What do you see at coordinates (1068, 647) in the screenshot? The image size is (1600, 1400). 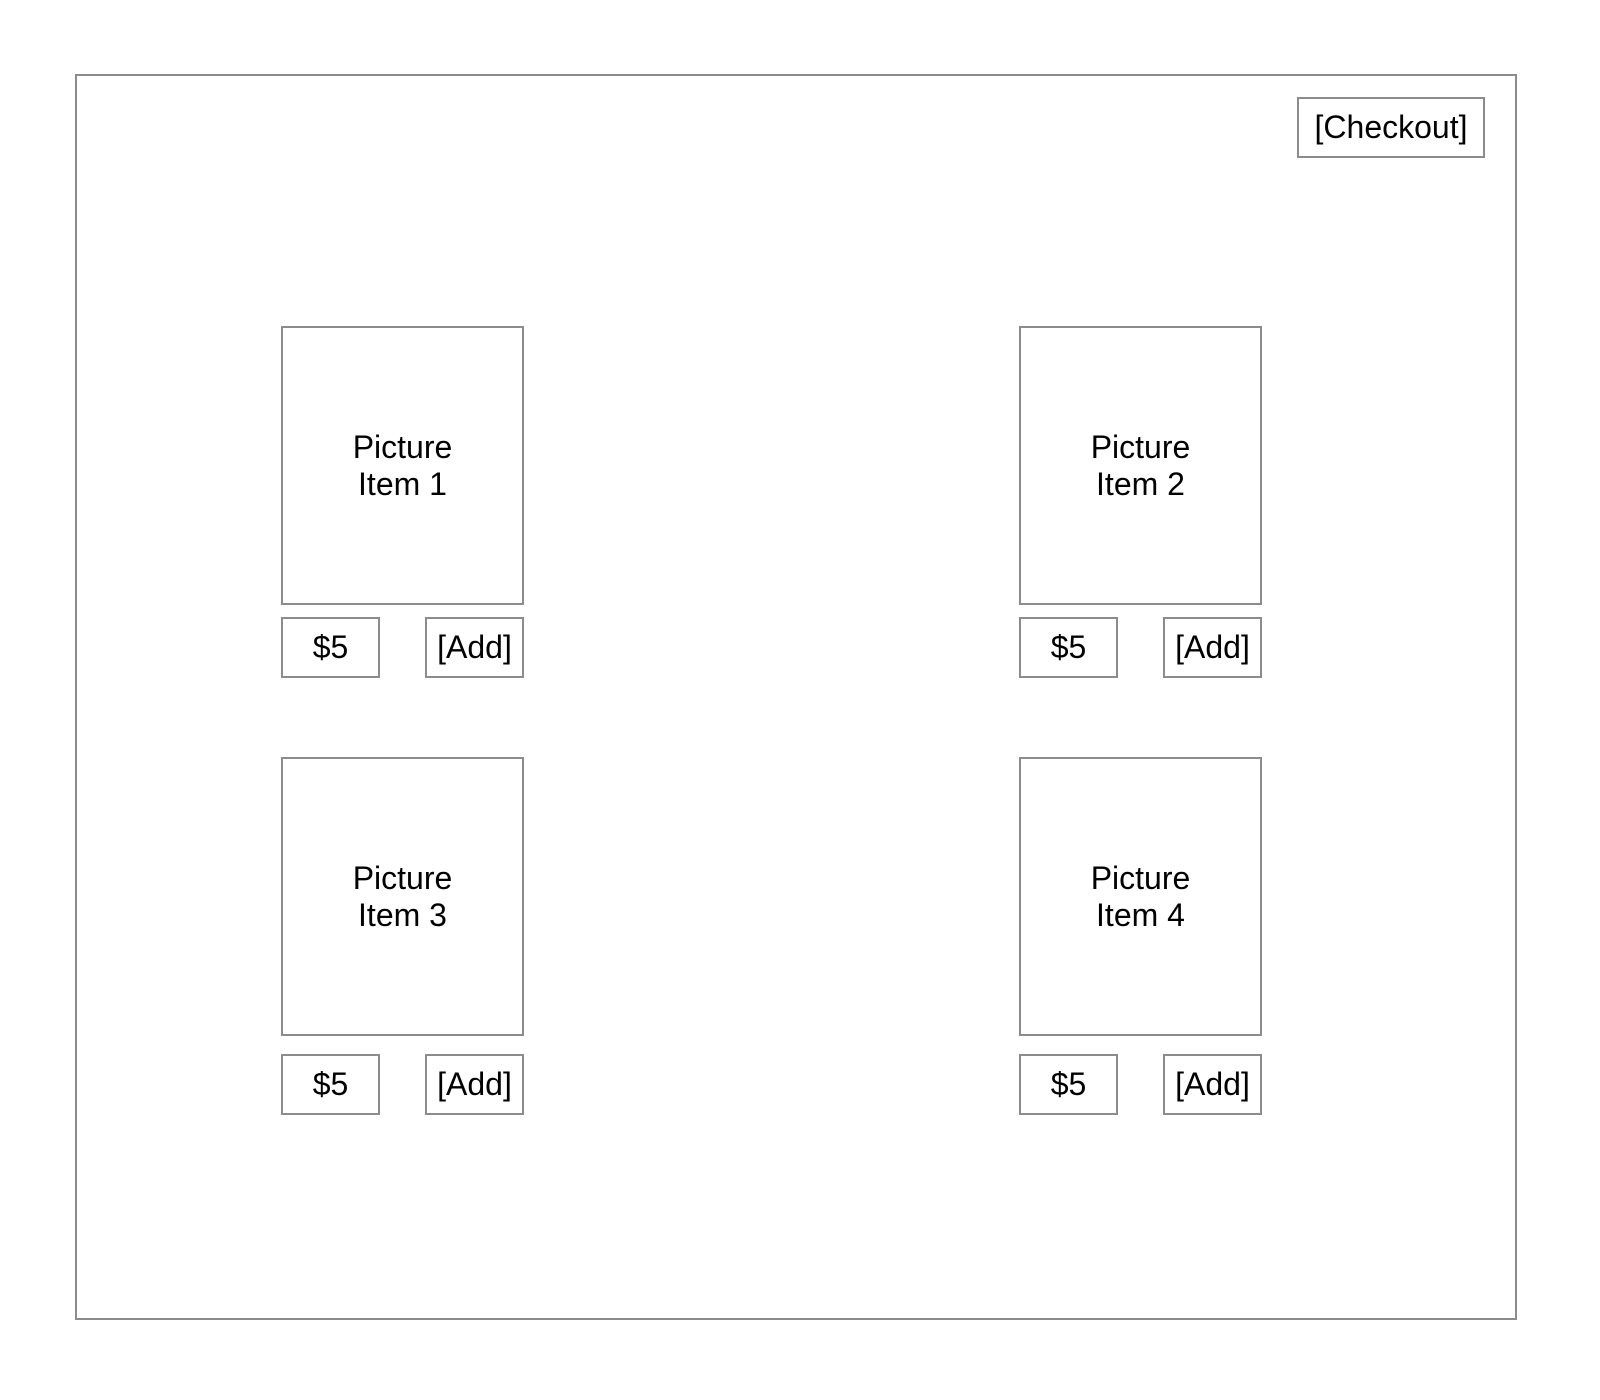 I see `product-price-item-2: $5` at bounding box center [1068, 647].